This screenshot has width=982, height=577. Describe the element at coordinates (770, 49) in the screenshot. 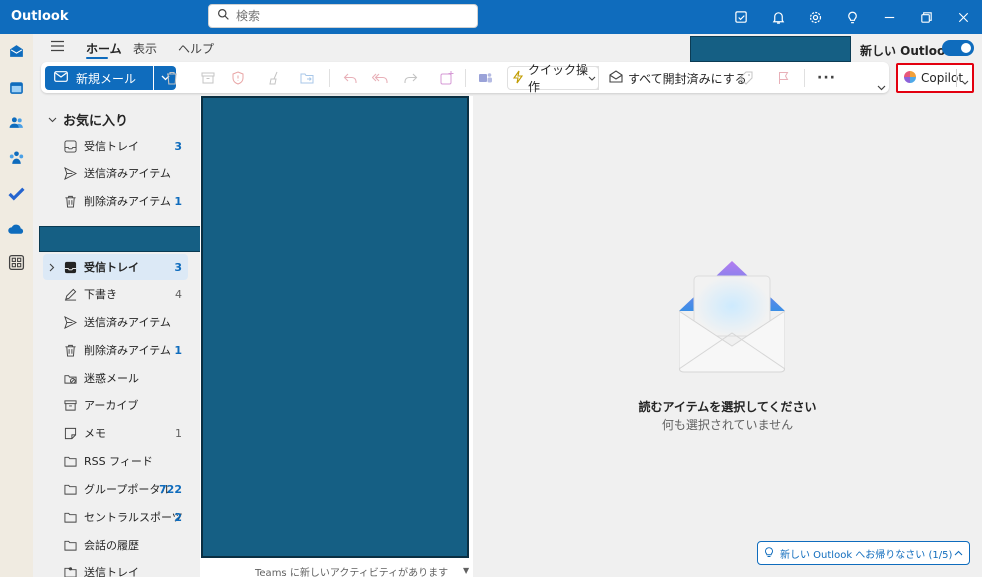

I see `redacted-region` at that location.